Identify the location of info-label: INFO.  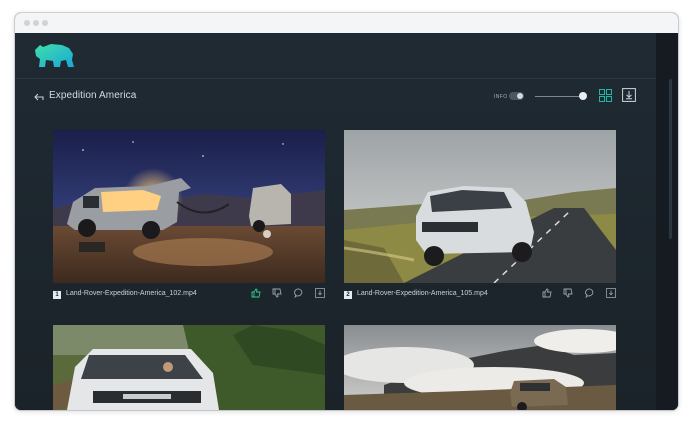
(501, 97).